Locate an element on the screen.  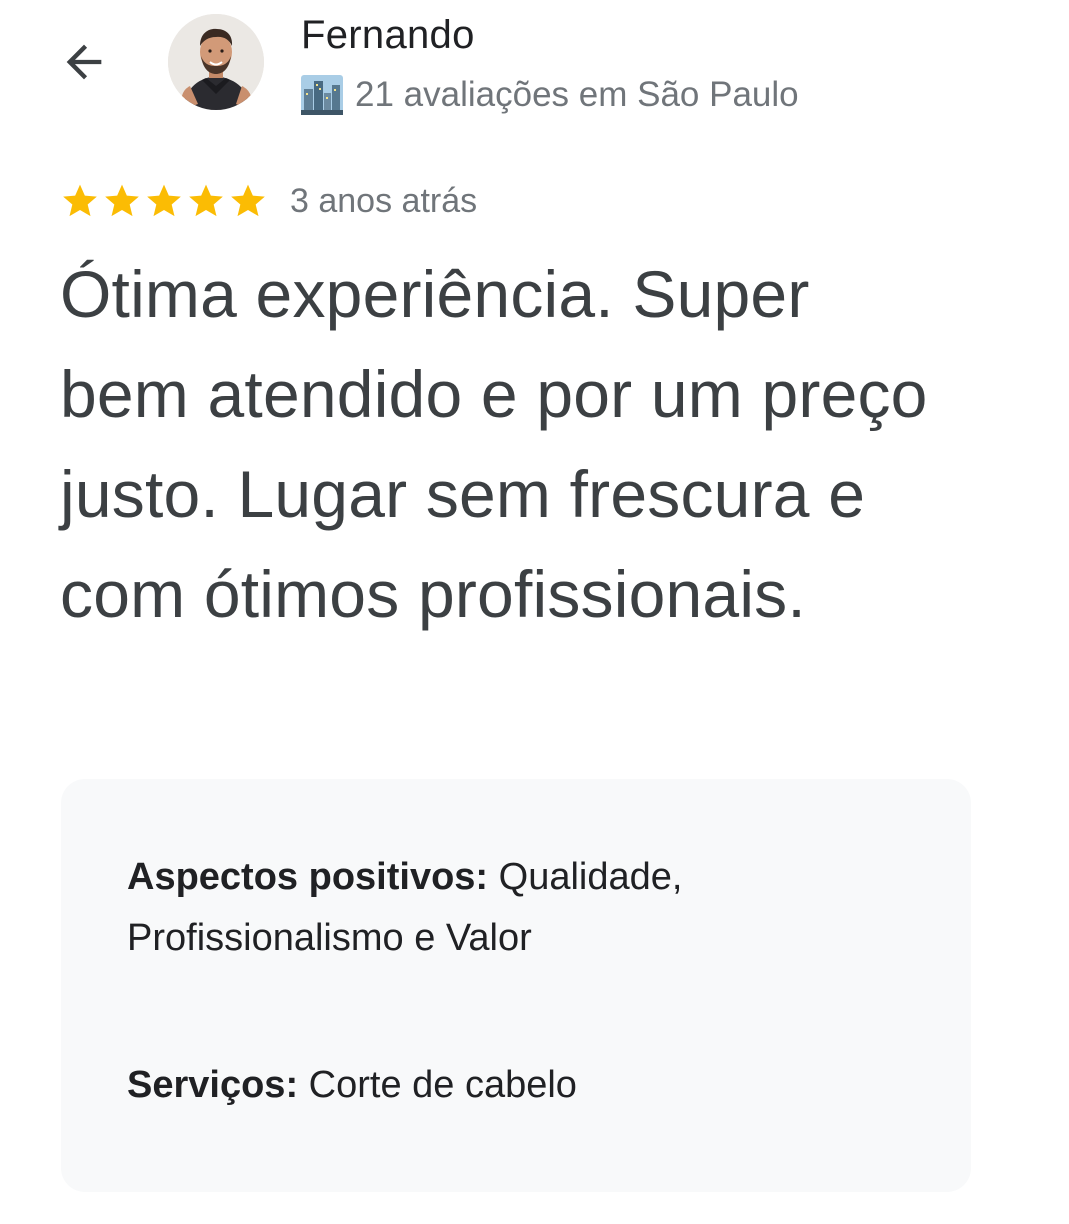
reviewer-review-count: 21 avaliações em São Paulo is located at coordinates (577, 94).